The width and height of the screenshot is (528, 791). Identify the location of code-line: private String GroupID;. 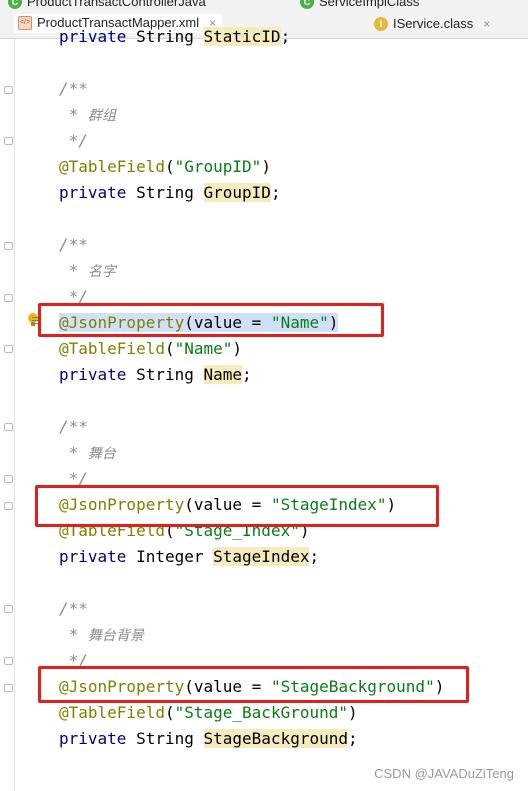
(170, 192).